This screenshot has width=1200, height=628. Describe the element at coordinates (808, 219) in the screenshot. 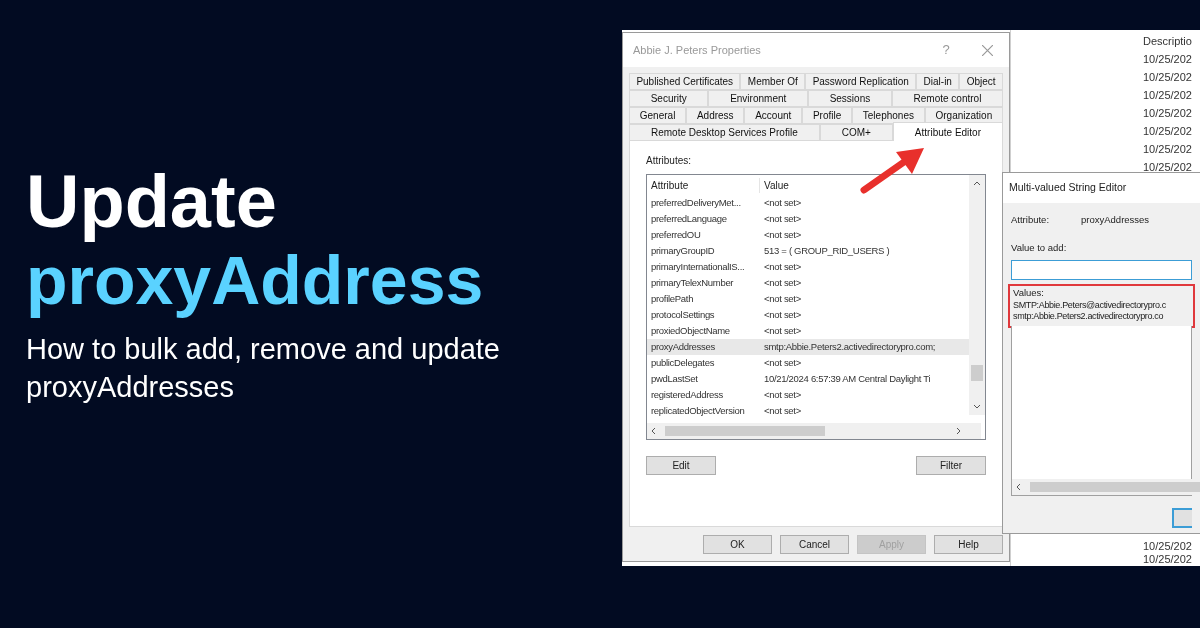

I see `attribute-row: preferredLanguage <not set>` at that location.